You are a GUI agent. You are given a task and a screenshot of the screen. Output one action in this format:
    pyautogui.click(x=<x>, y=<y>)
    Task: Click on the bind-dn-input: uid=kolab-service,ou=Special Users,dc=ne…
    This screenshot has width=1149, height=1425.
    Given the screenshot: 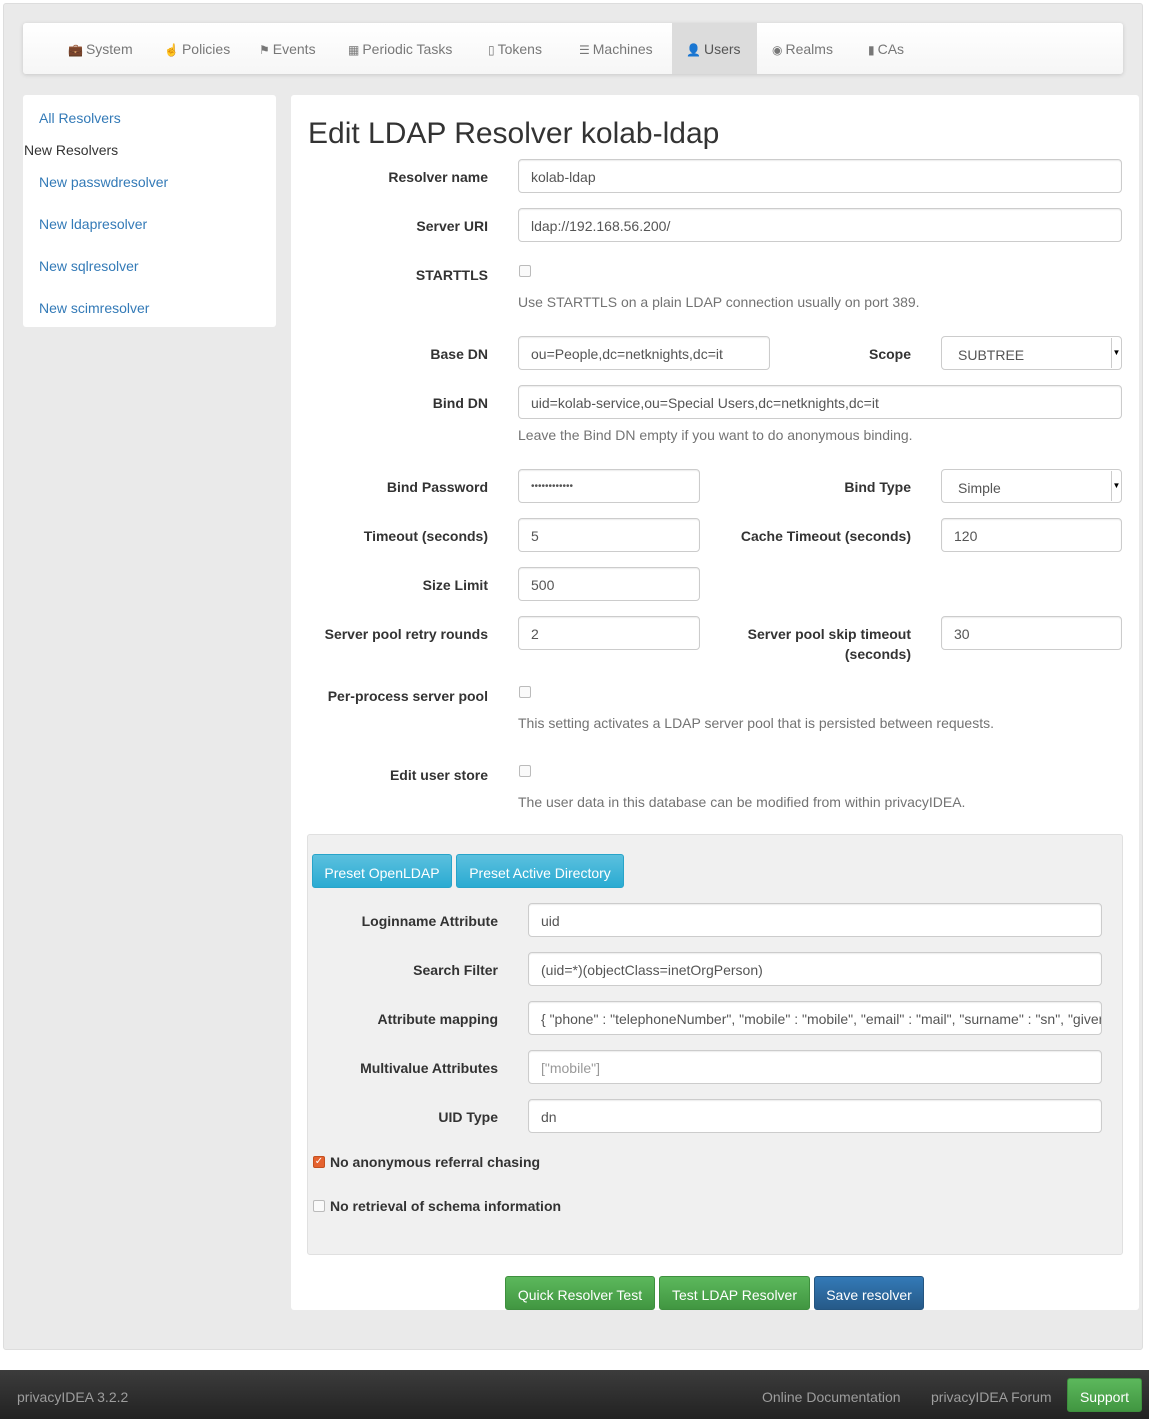 What is the action you would take?
    pyautogui.click(x=820, y=402)
    